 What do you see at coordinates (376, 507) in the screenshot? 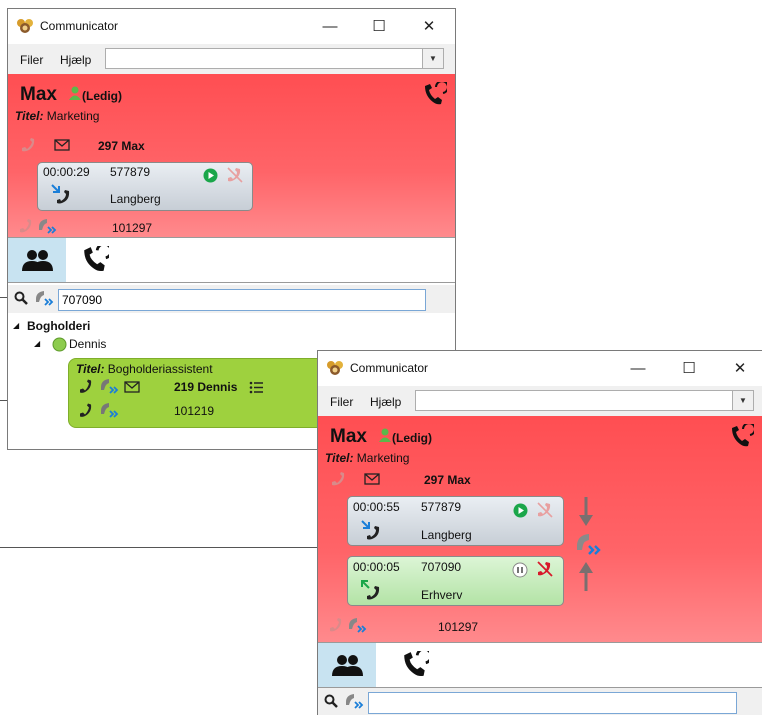
I see `call-duration: 00:00:55` at bounding box center [376, 507].